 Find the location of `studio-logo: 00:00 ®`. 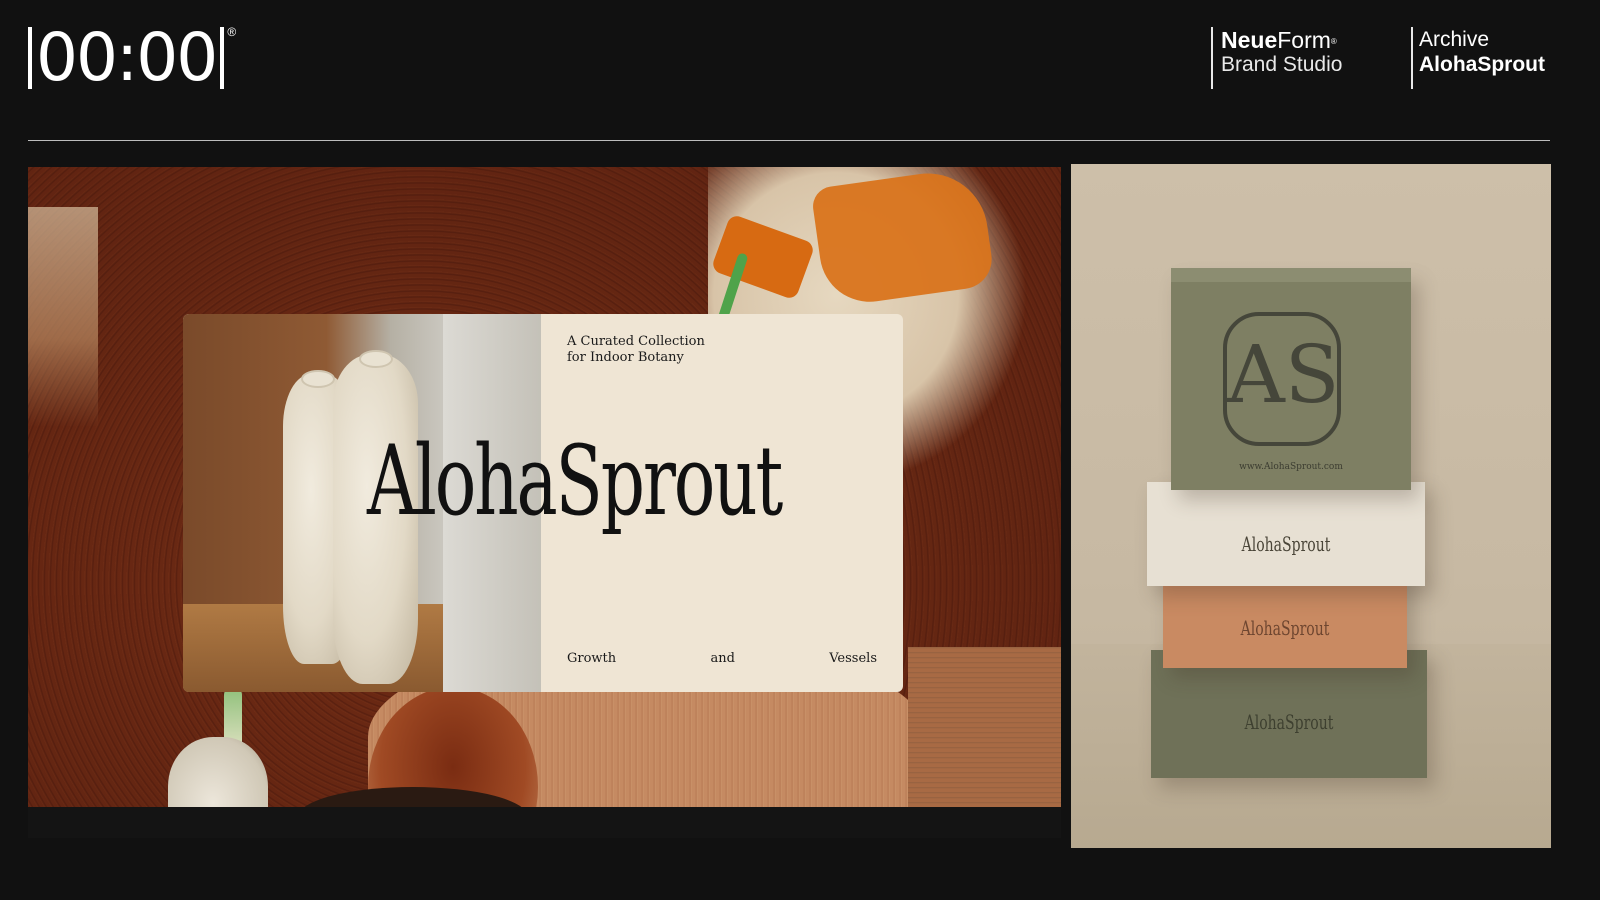

studio-logo: 00:00 ® is located at coordinates (132, 57).